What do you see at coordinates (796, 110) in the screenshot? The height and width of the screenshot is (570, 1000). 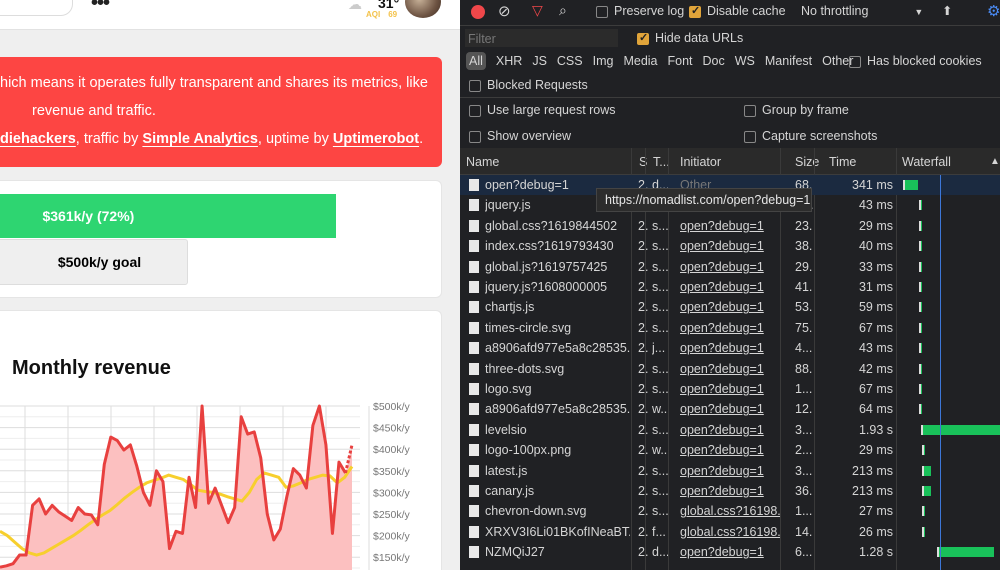 I see `group-by-frame-checkbox: Group by frame` at bounding box center [796, 110].